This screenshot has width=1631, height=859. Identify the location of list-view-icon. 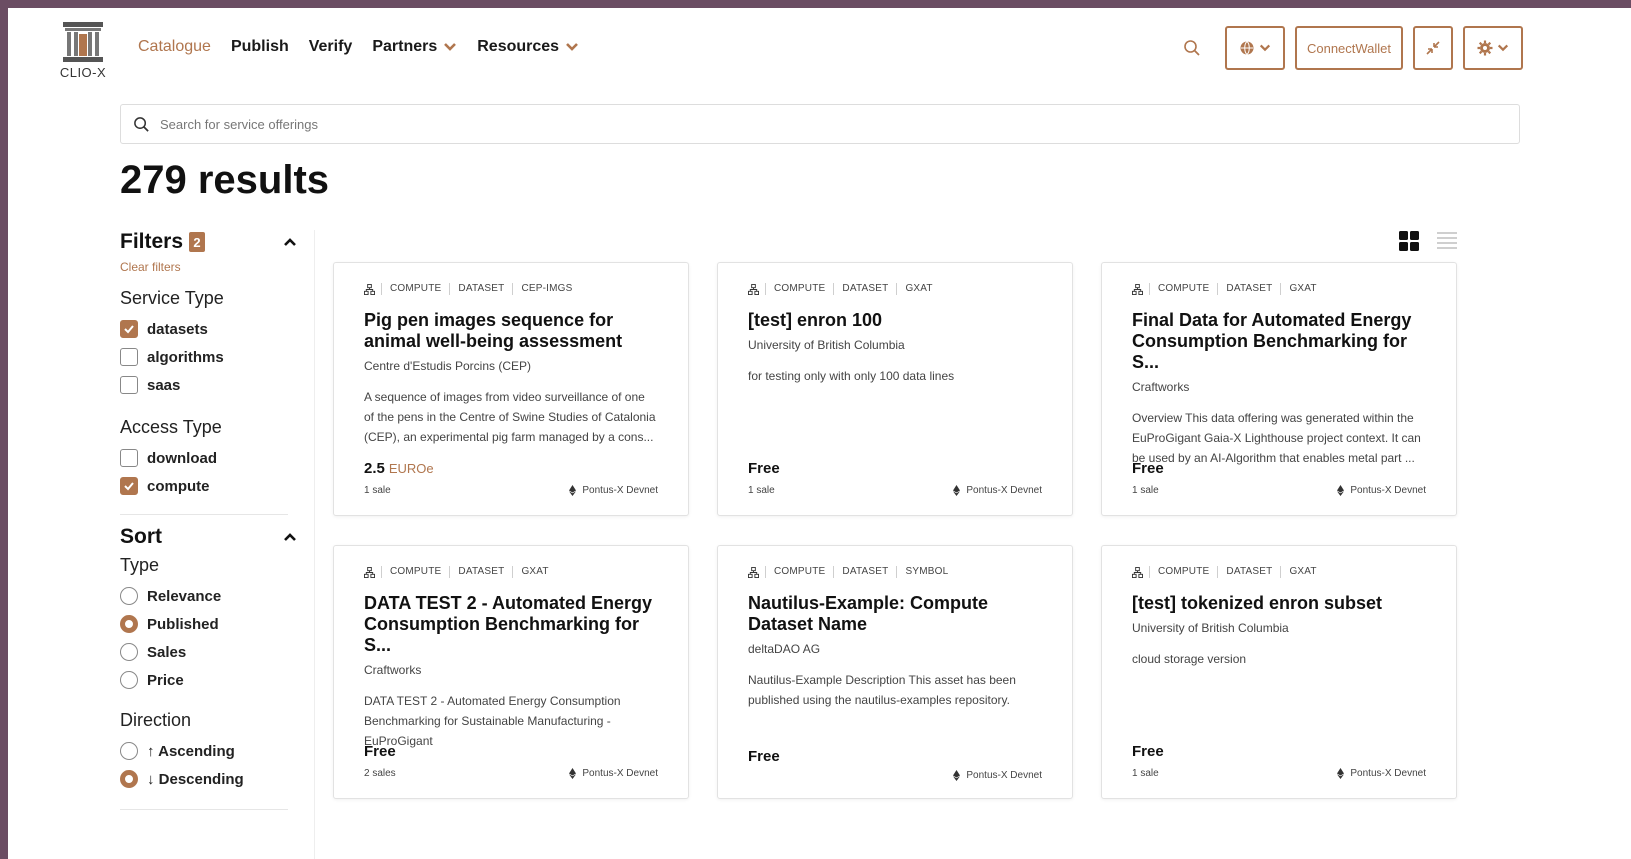
(1447, 241).